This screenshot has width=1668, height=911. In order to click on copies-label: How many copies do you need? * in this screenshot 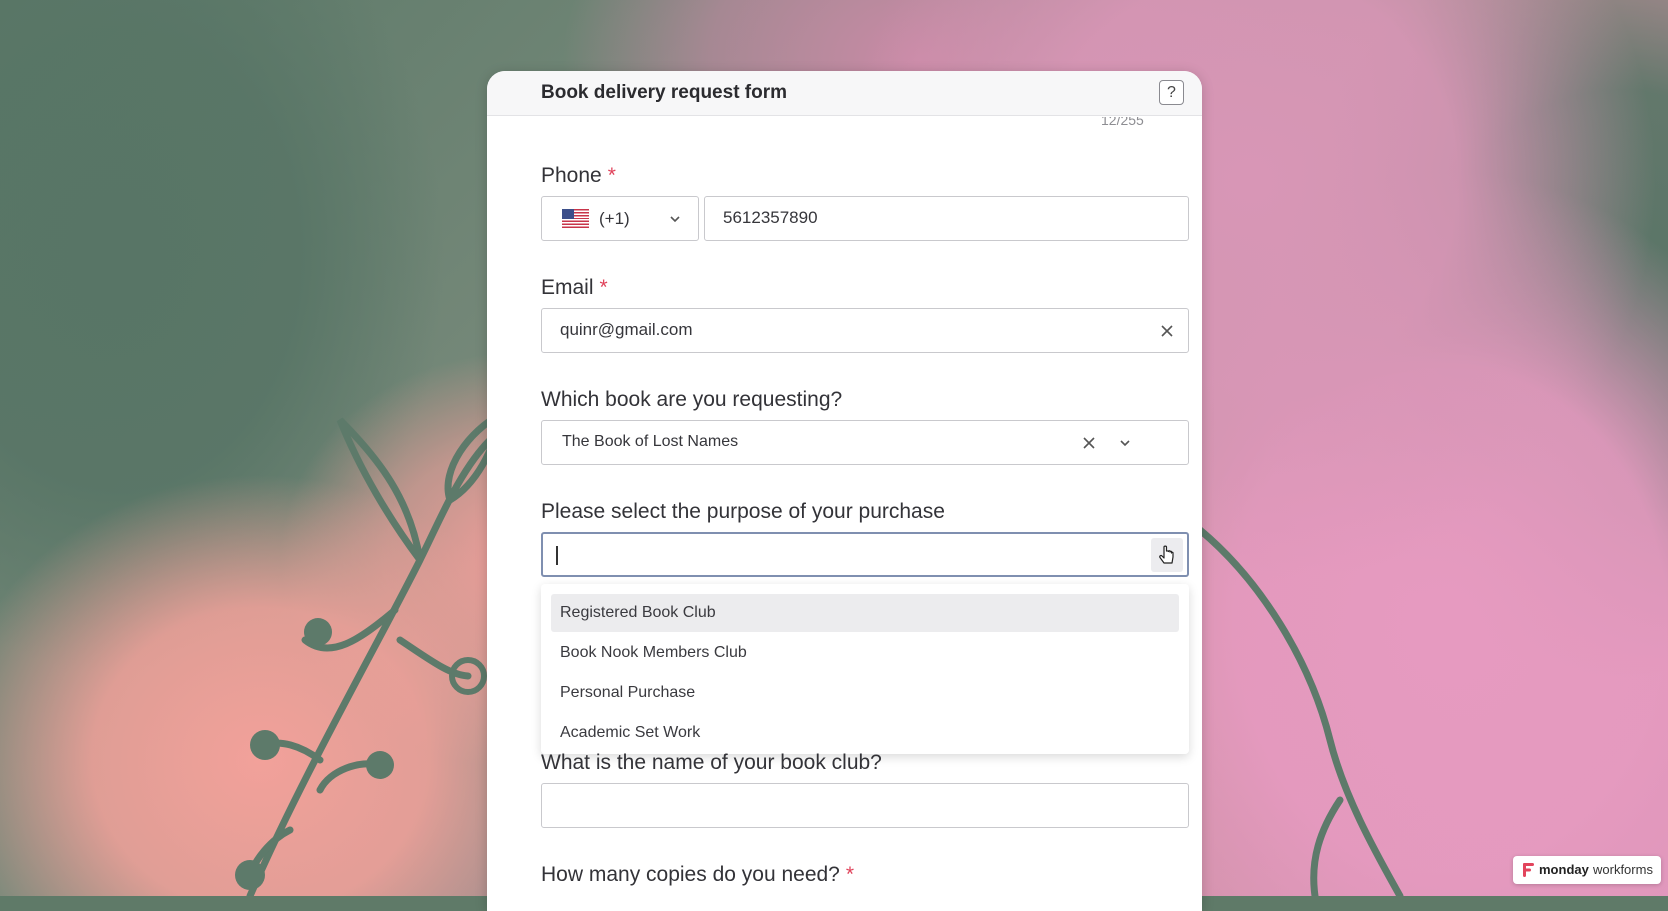, I will do `click(697, 875)`.